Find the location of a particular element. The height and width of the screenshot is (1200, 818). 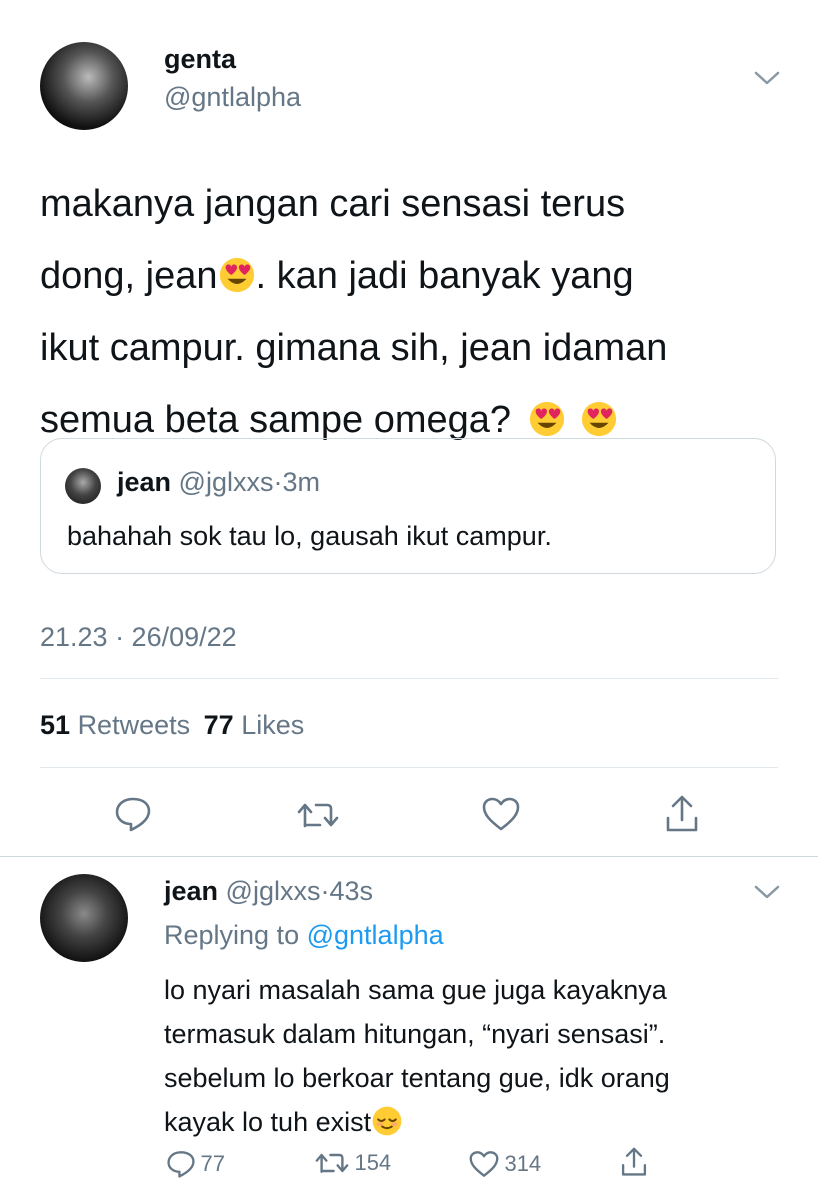

retweet-count: 154 is located at coordinates (373, 1162).